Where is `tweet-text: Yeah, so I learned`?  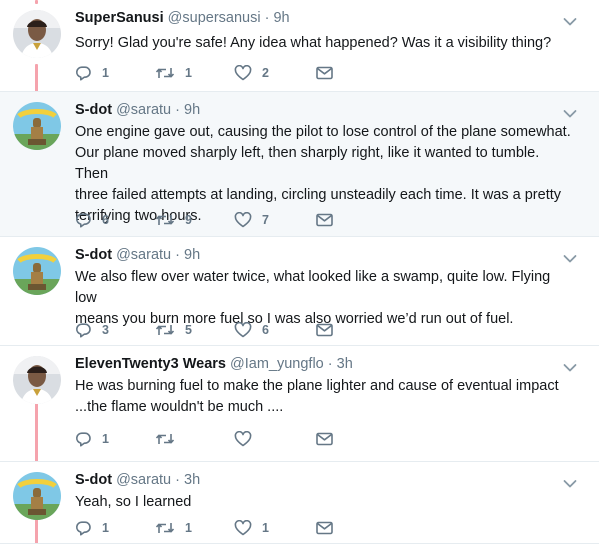 tweet-text: Yeah, so I learned is located at coordinates (325, 502).